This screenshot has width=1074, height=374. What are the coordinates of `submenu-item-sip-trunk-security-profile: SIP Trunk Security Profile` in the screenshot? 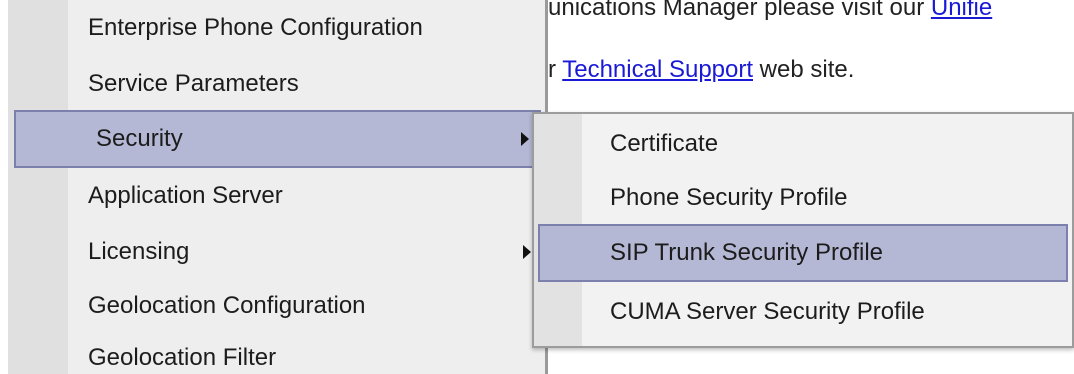 It's located at (803, 253).